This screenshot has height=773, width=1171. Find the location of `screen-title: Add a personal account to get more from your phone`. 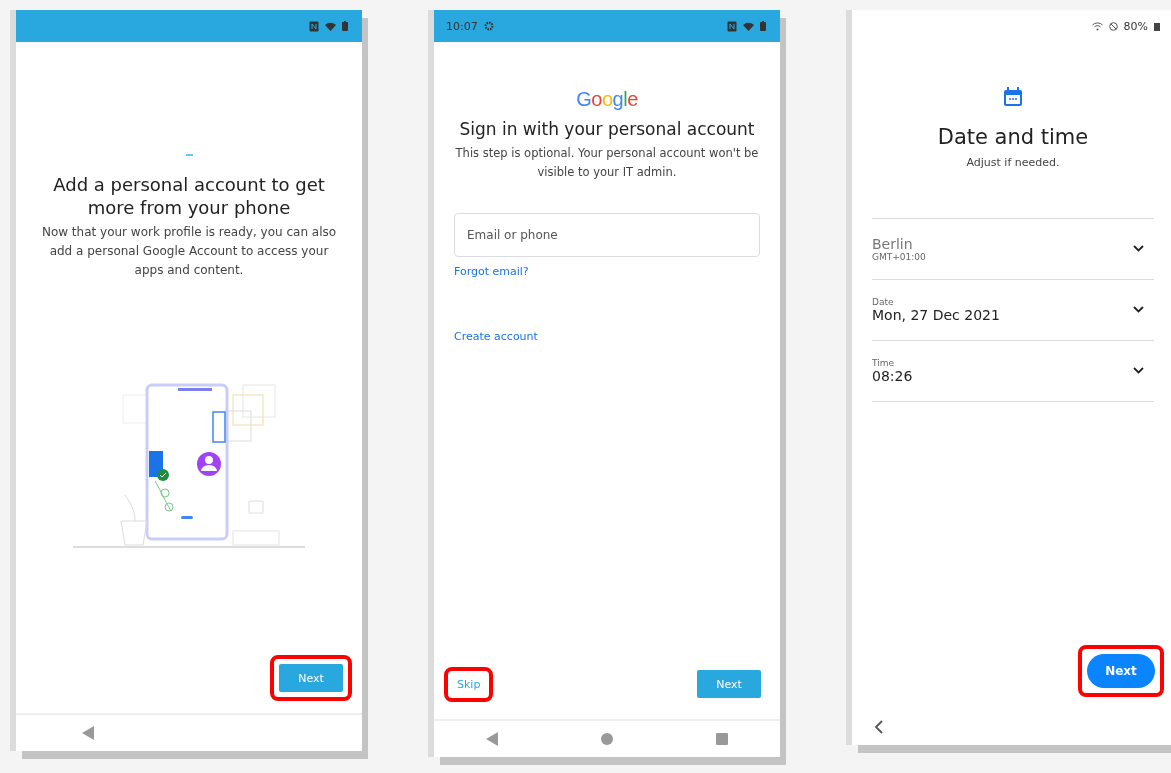

screen-title: Add a personal account to get more from your phone is located at coordinates (189, 196).